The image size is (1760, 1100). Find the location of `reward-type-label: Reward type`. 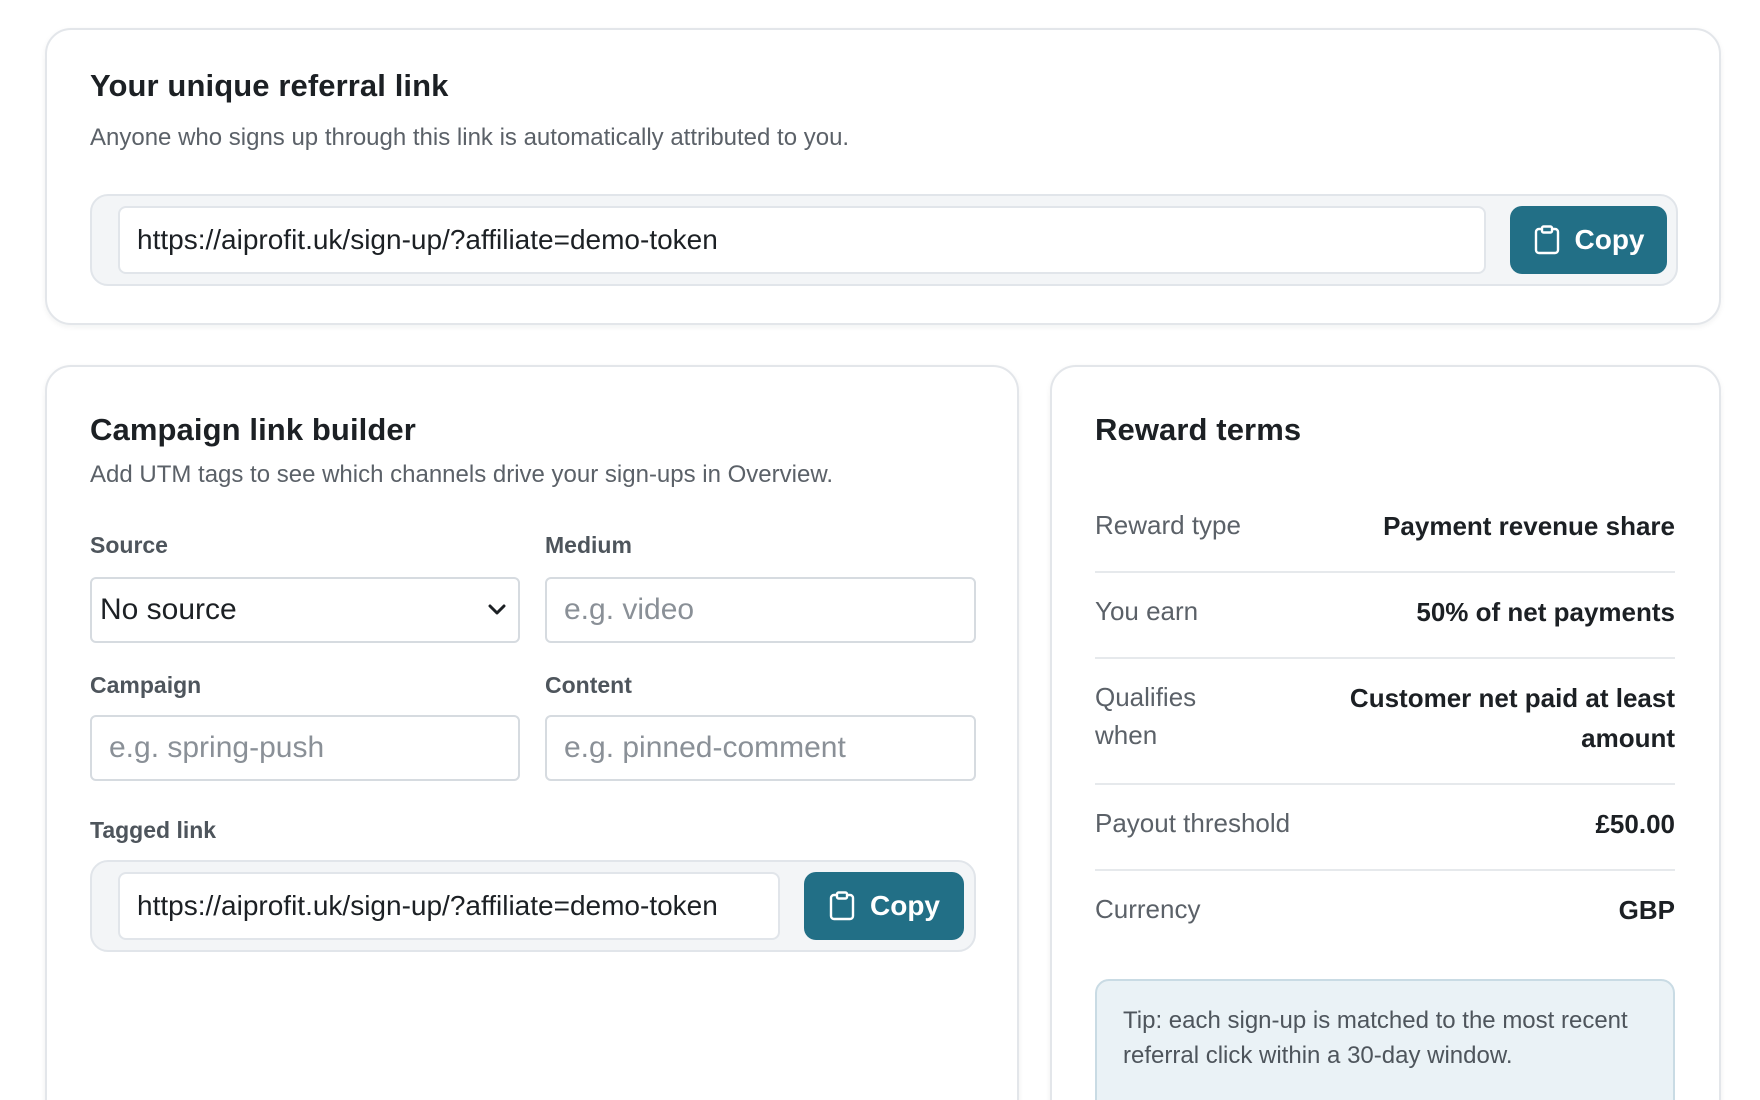

reward-type-label: Reward type is located at coordinates (1168, 525).